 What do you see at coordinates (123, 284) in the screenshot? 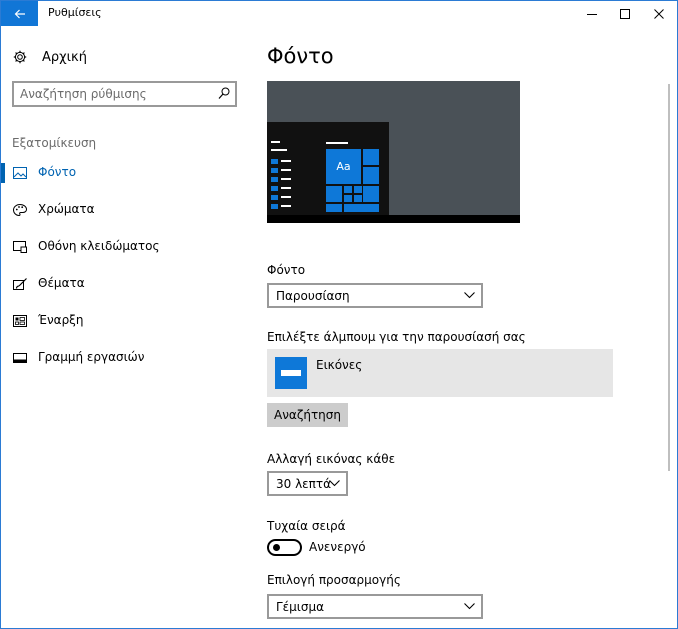
I see `sidebar-item-themes: Θέματα` at bounding box center [123, 284].